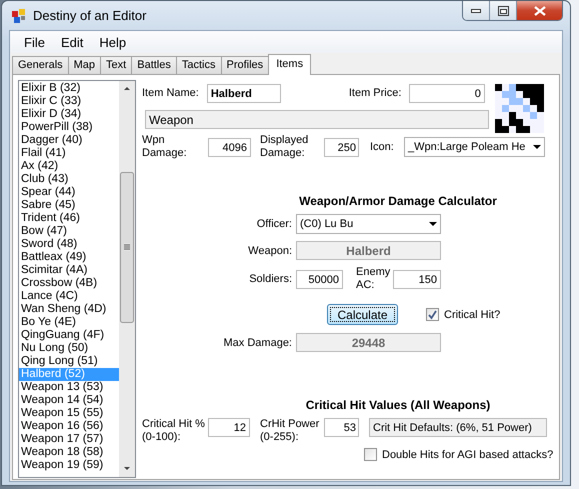 Image resolution: width=579 pixels, height=489 pixels. What do you see at coordinates (290, 431) in the screenshot?
I see `crhit-power-label: CrHit Power (0-255):` at bounding box center [290, 431].